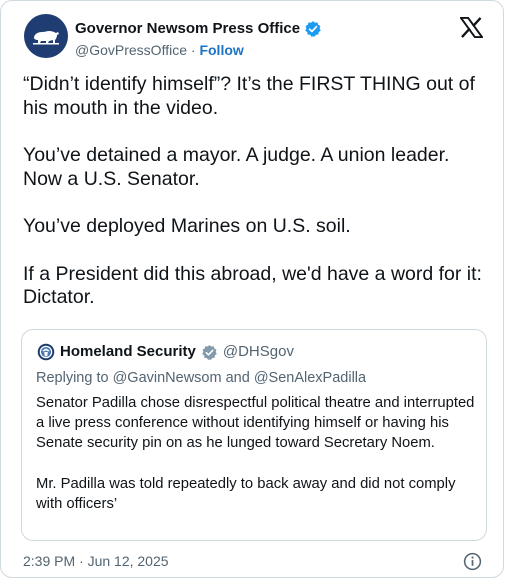  I want to click on info-icon, so click(472, 561).